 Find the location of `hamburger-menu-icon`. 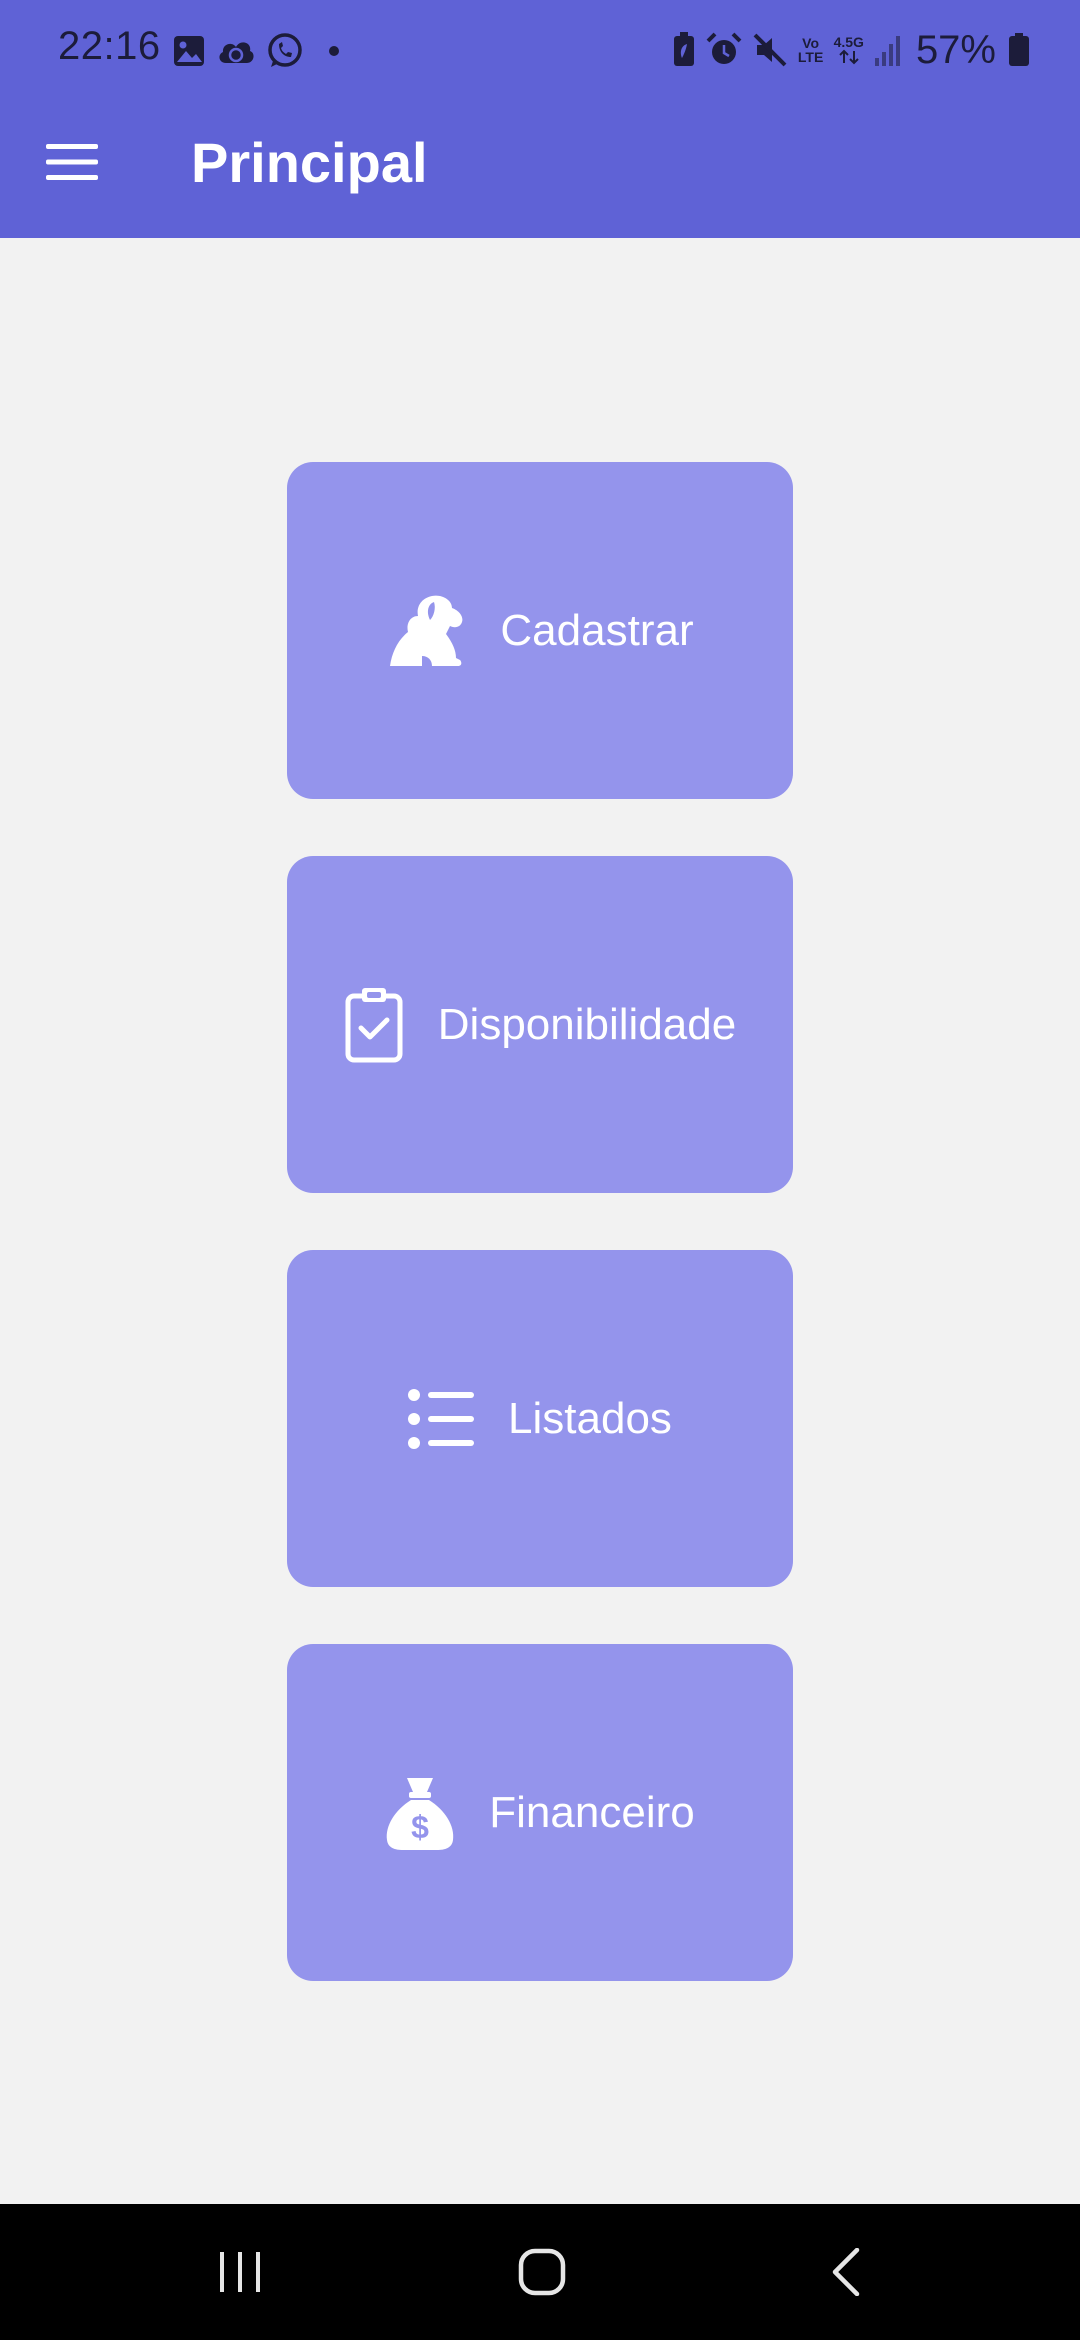

hamburger-menu-icon is located at coordinates (72, 162).